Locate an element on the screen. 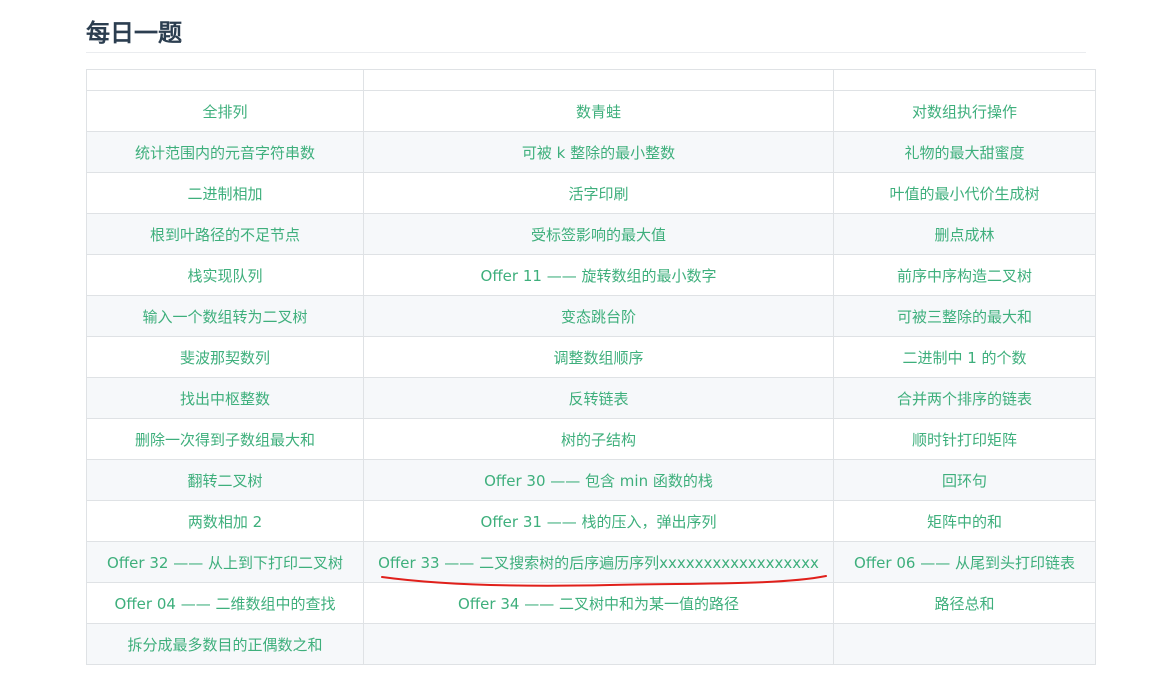 The image size is (1165, 692). table-cell: 二进制相加 is located at coordinates (225, 193).